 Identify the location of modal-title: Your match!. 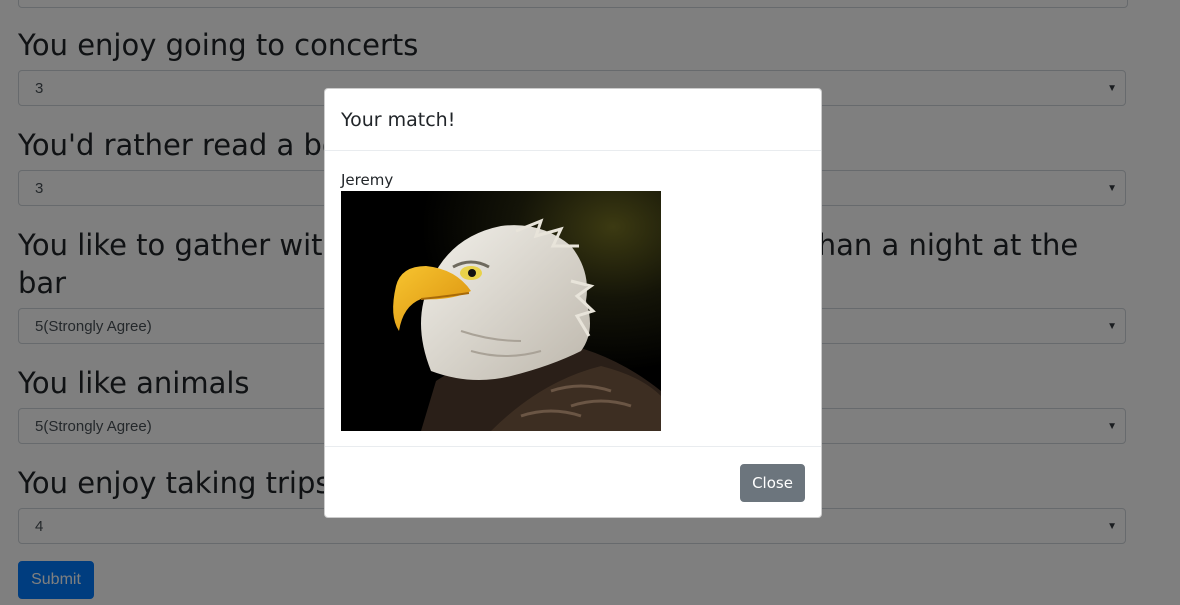
(398, 120).